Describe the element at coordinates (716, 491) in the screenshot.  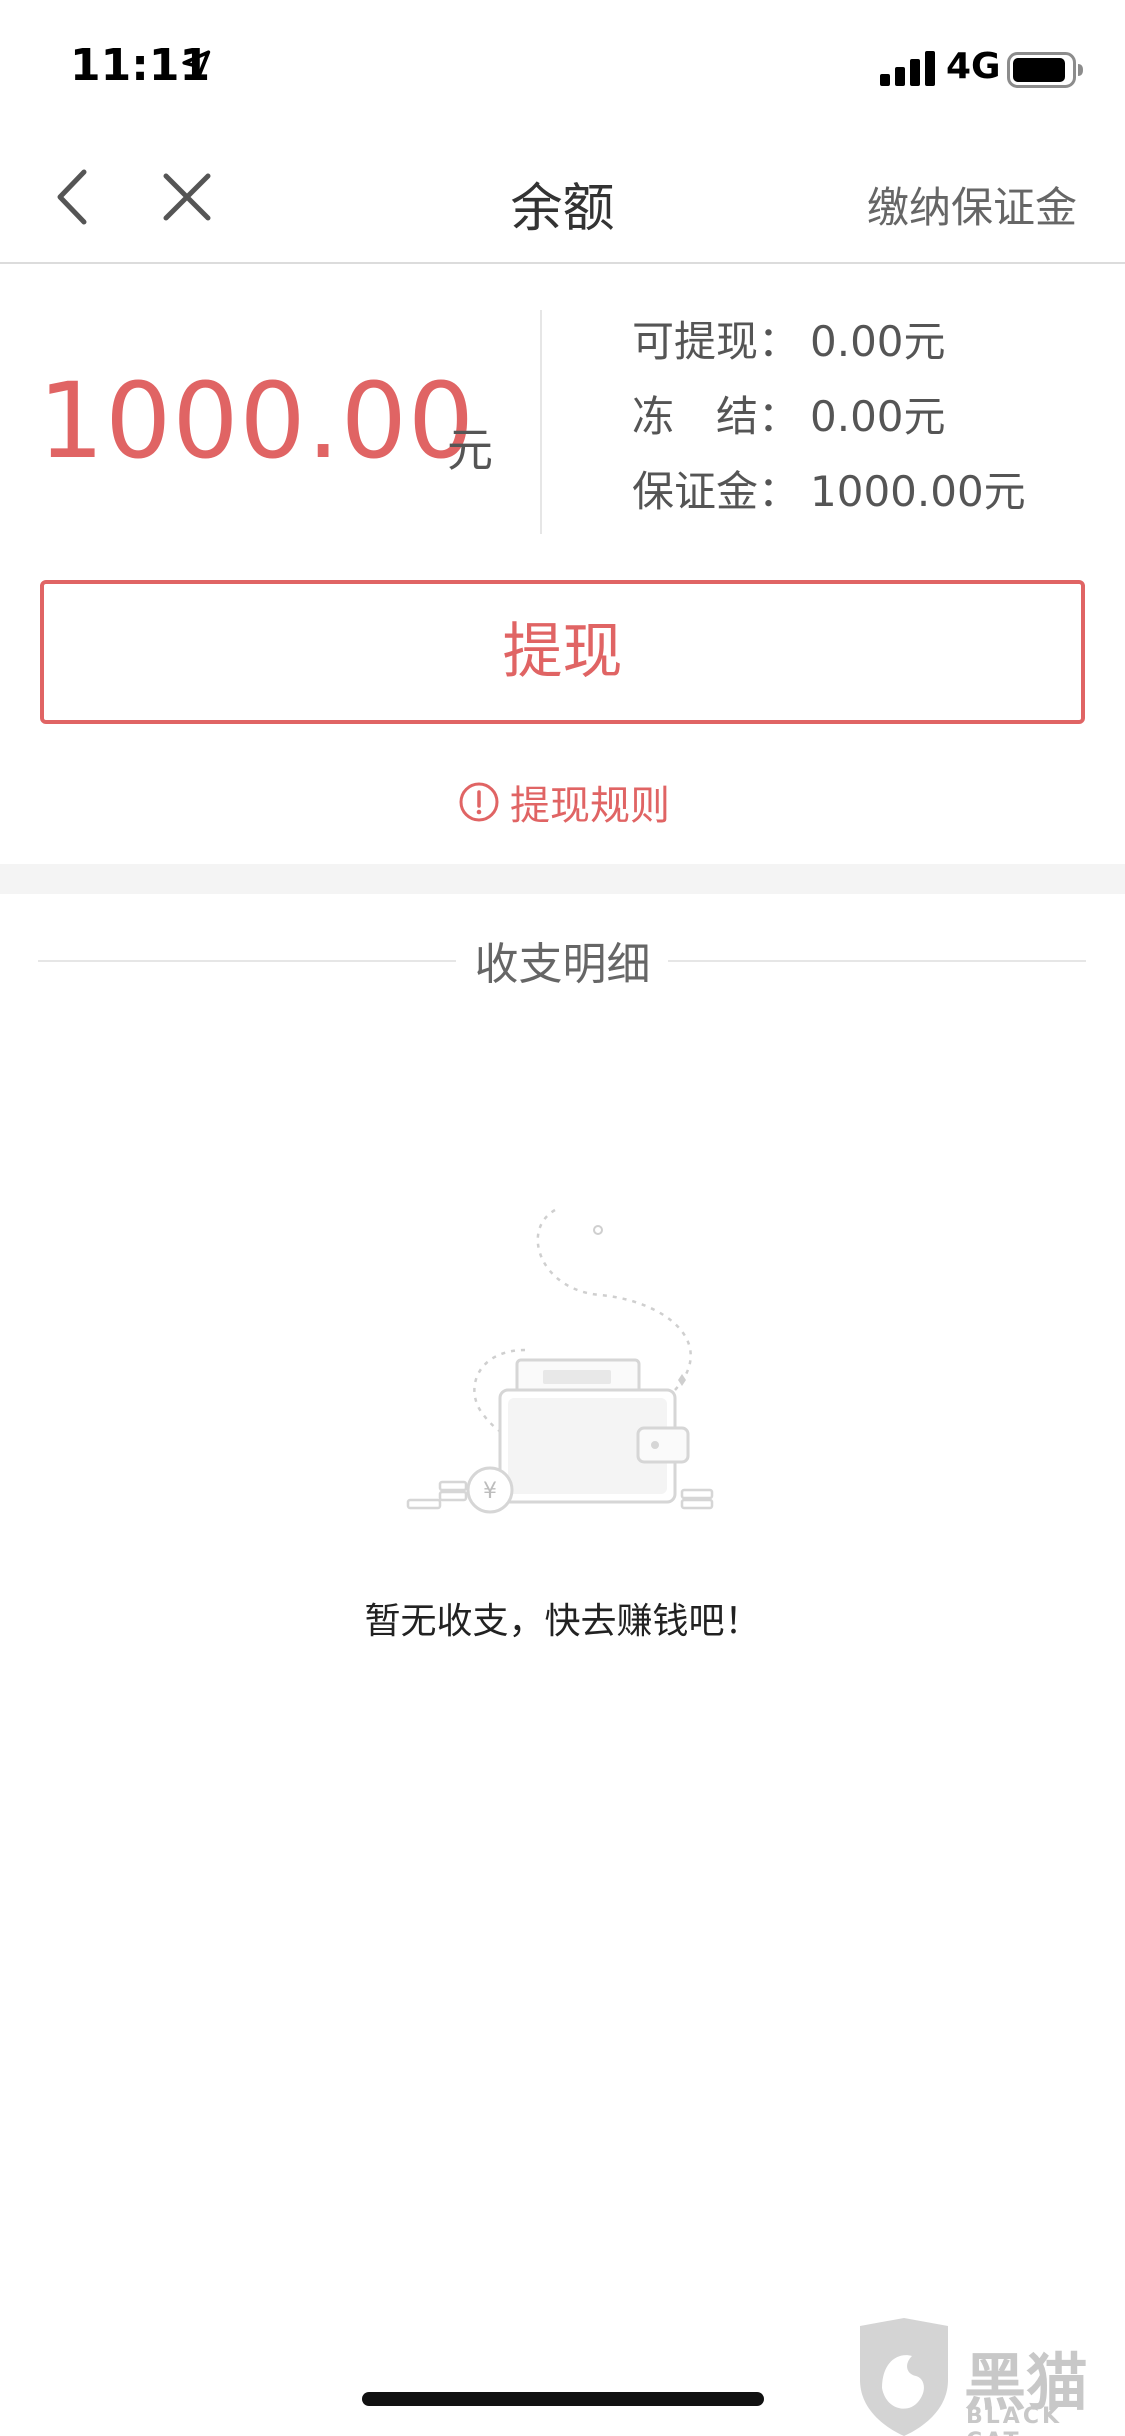
I see `detail-label: 保证金：` at that location.